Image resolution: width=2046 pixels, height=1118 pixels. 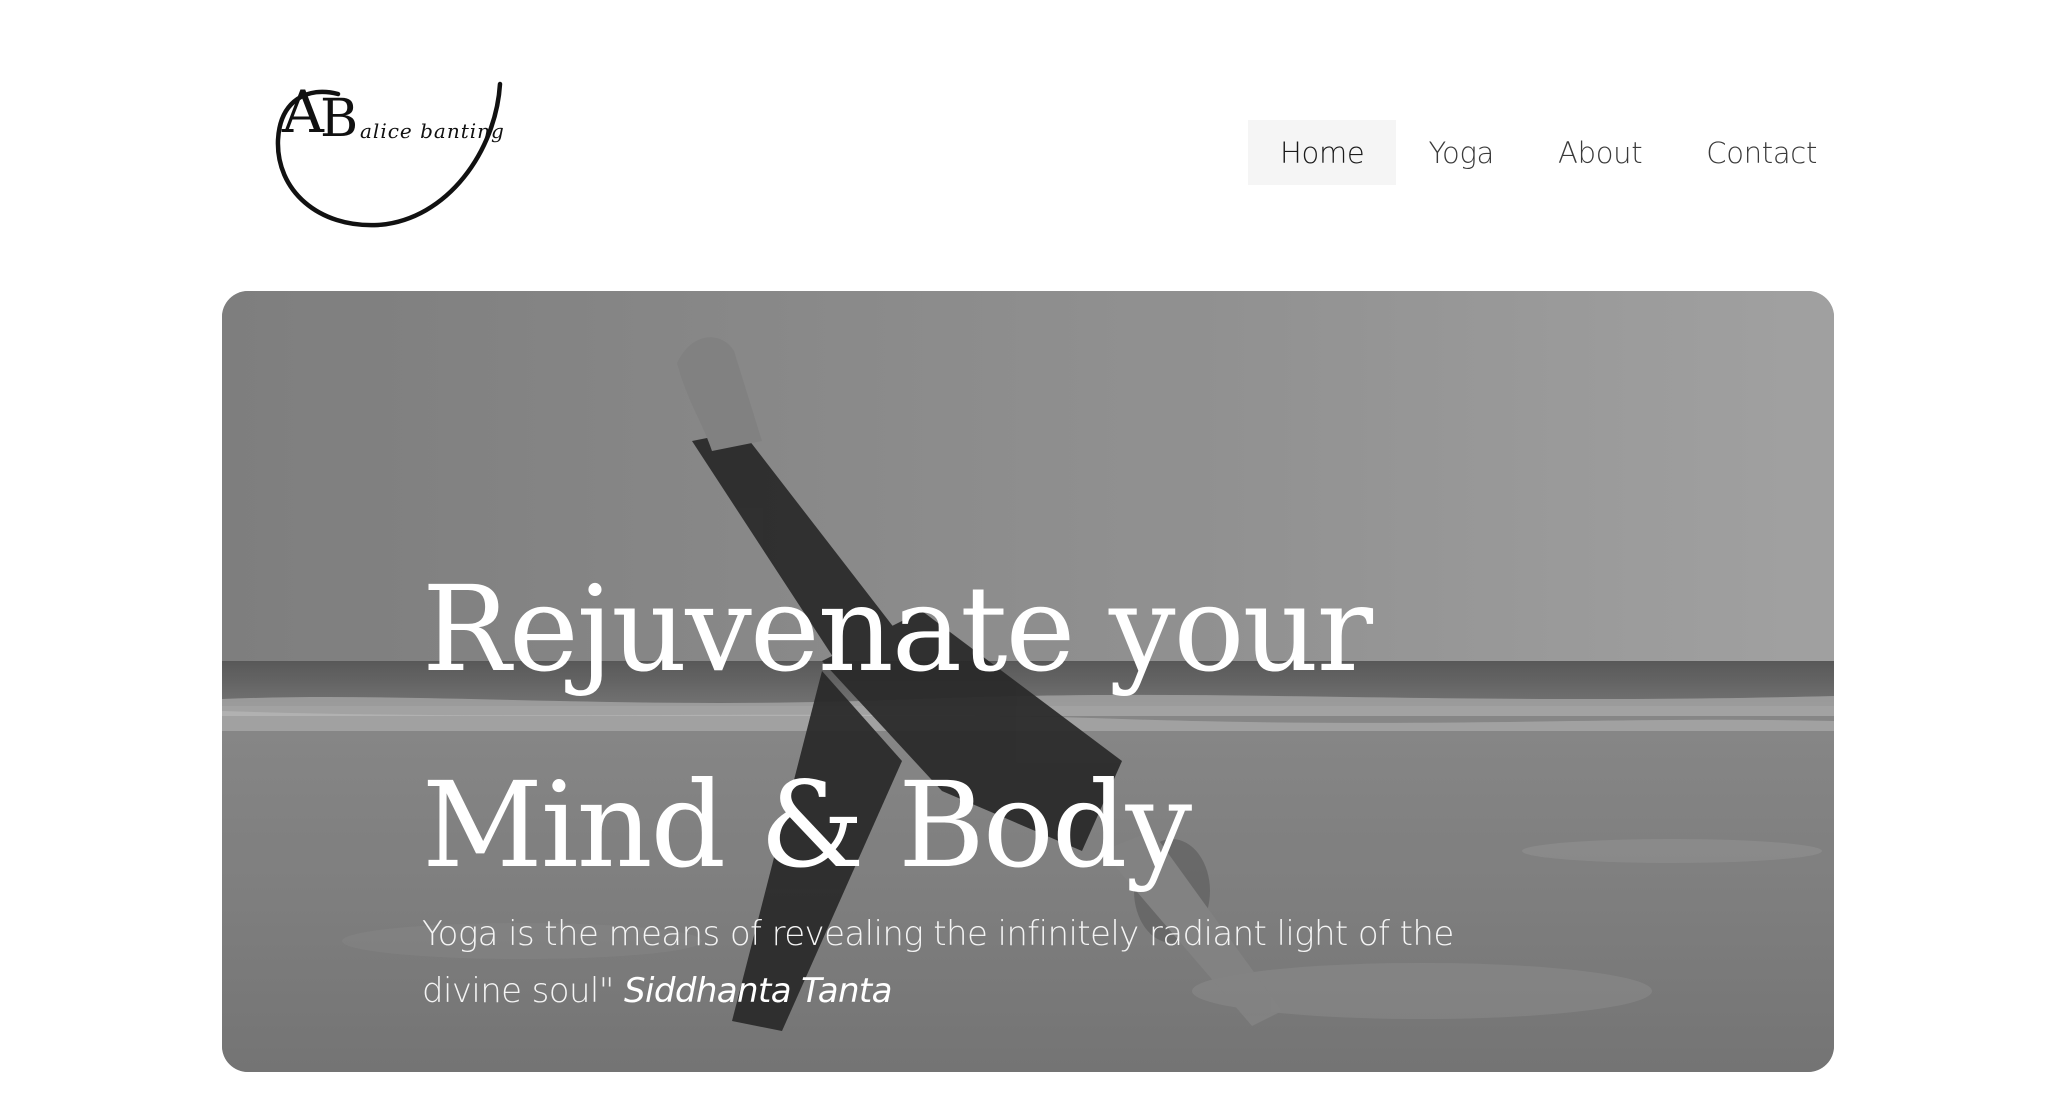 What do you see at coordinates (1600, 152) in the screenshot?
I see `nav-item-about: About` at bounding box center [1600, 152].